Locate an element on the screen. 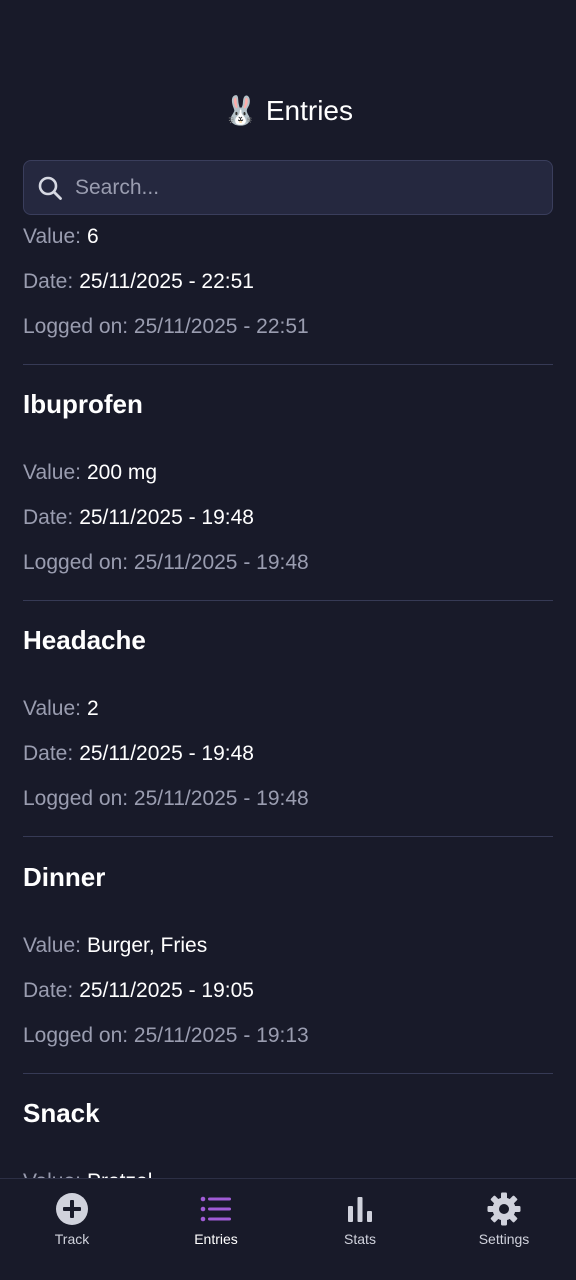 This screenshot has height=1280, width=576. page-title: Entries is located at coordinates (309, 110).